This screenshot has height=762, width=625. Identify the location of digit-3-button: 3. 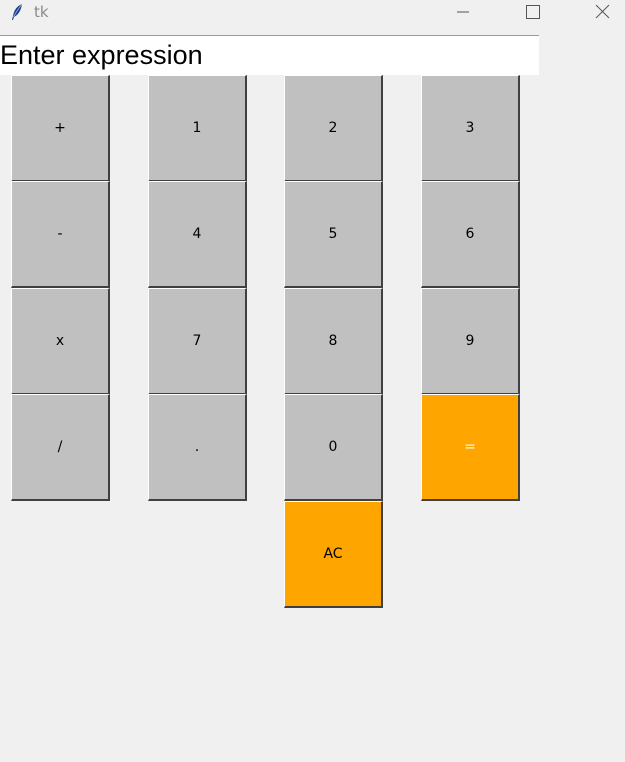
(470, 128).